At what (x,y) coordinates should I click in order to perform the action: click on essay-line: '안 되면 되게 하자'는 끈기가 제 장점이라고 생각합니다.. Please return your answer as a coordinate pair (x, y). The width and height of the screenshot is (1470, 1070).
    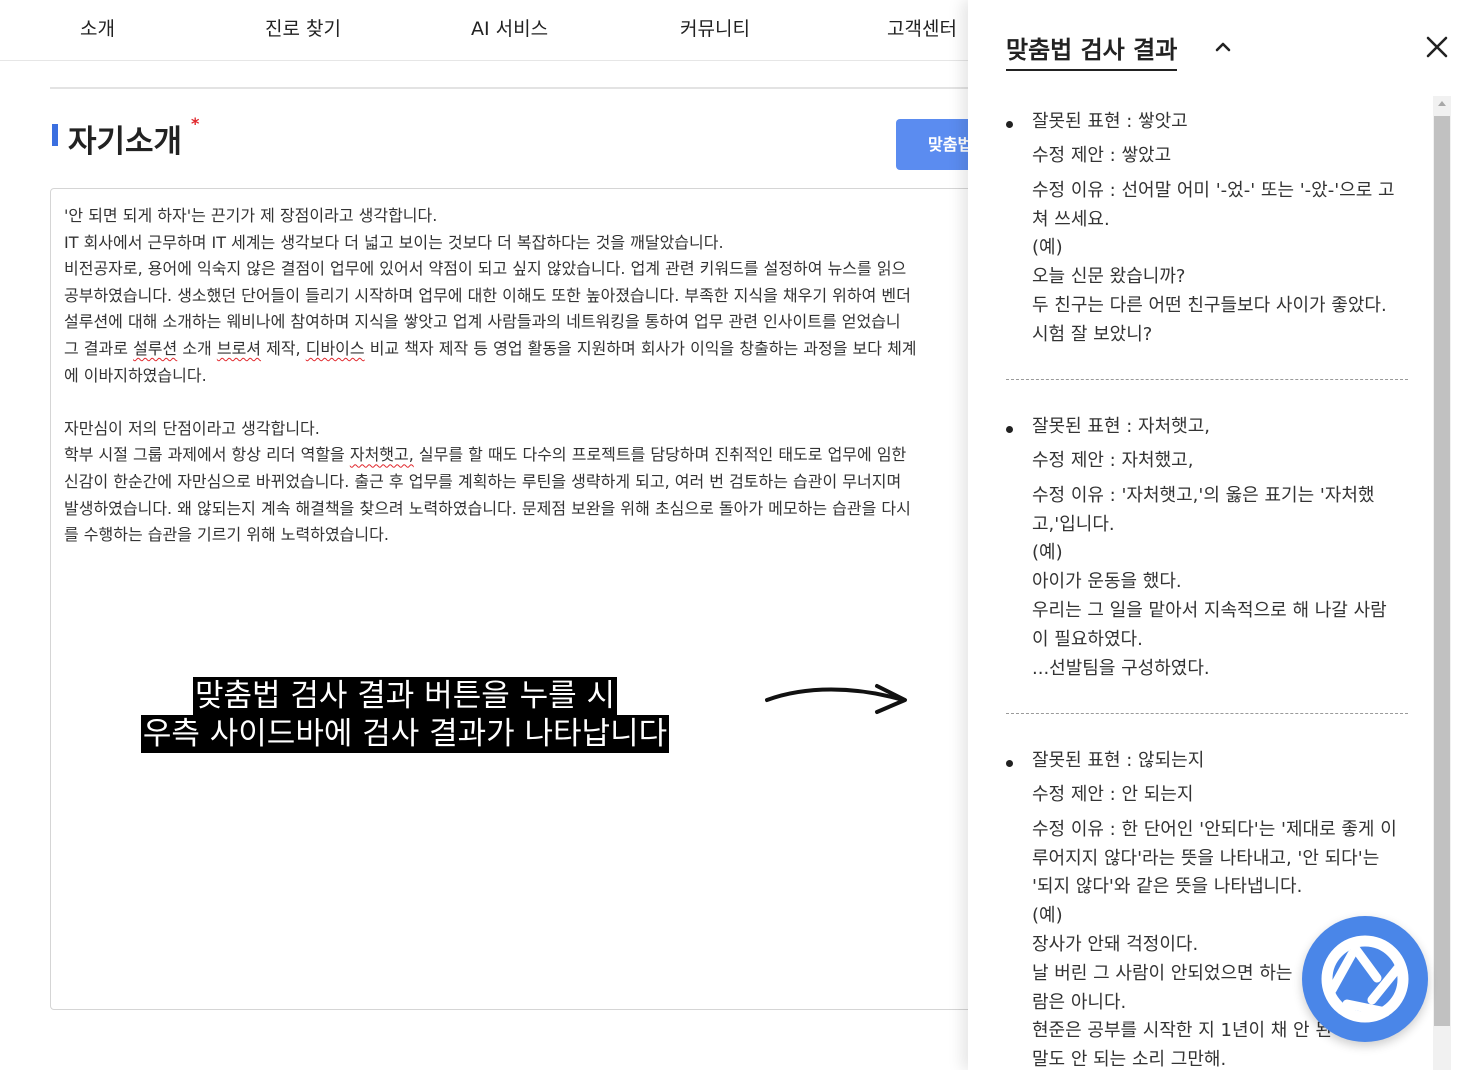
    Looking at the image, I should click on (490, 216).